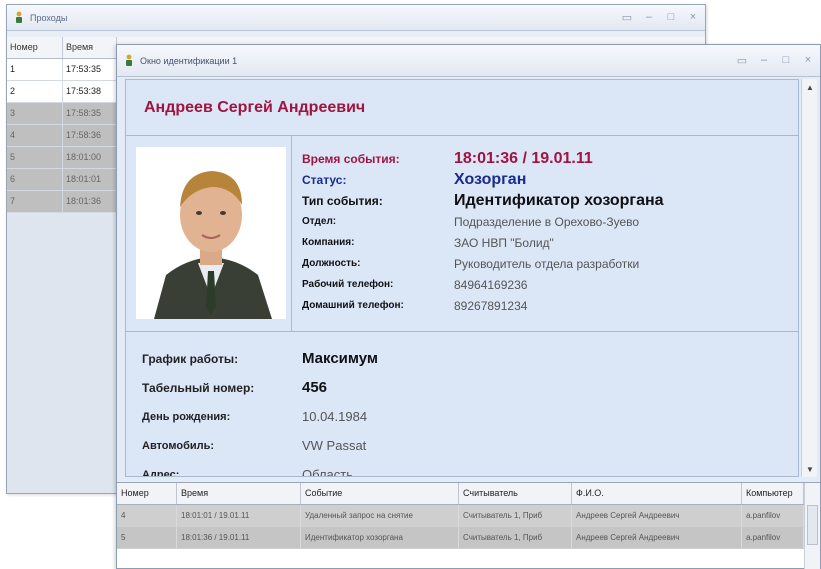 This screenshot has height=569, width=821. I want to click on row-number: 4, so click(35, 135).